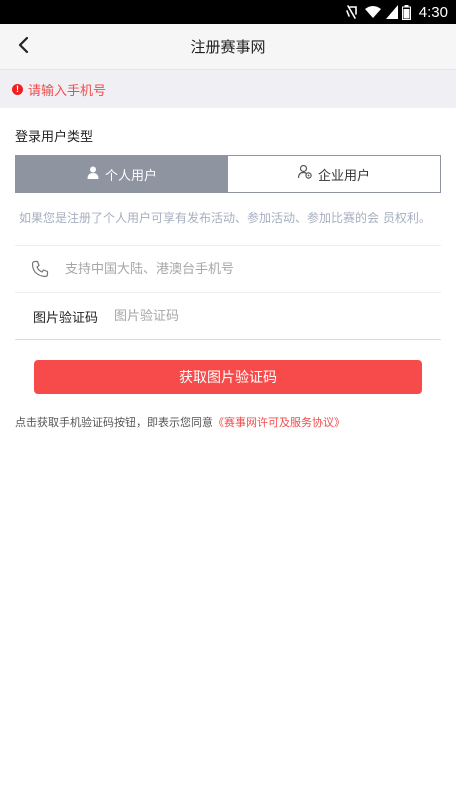 This screenshot has width=456, height=811. I want to click on status-time: 4:30, so click(433, 12).